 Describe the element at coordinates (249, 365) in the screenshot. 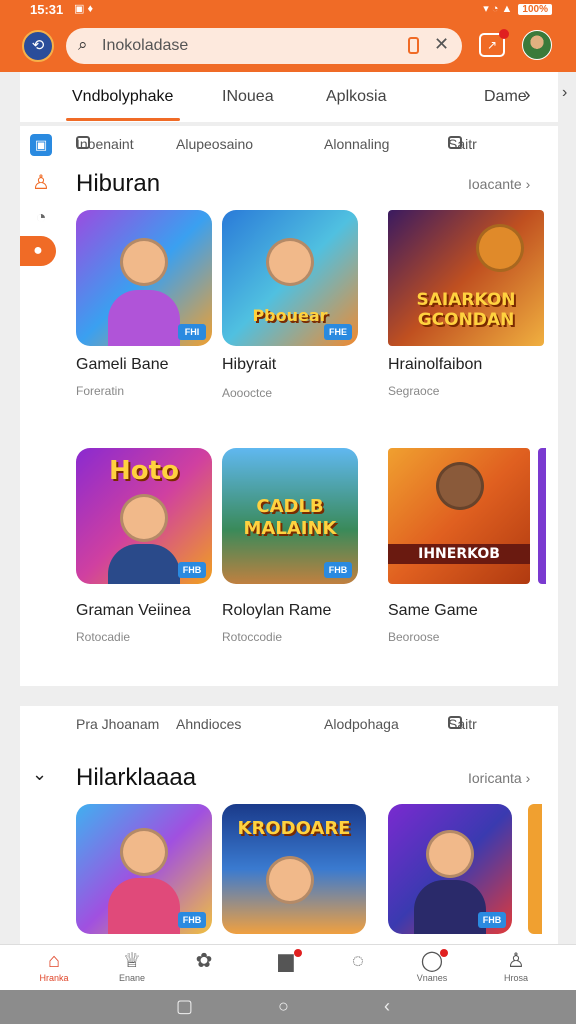

I see `game-name: Hibyrait` at that location.